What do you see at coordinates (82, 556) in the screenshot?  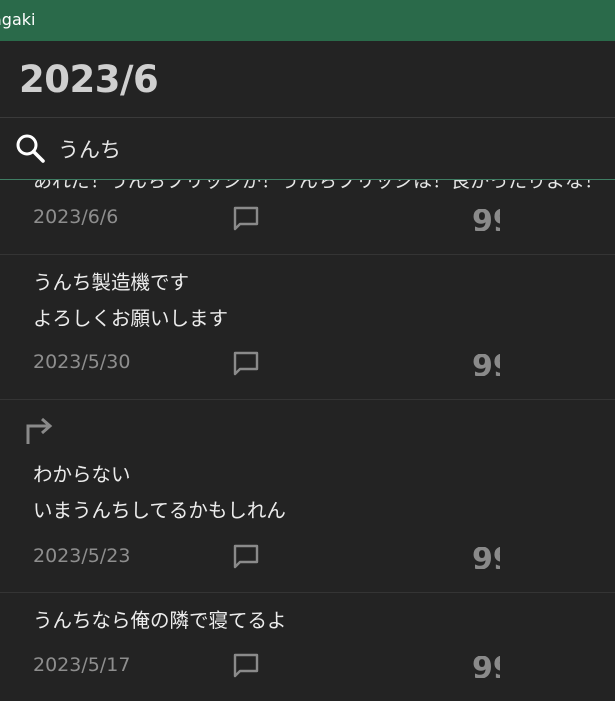 I see `post-date: 2023/5/23` at bounding box center [82, 556].